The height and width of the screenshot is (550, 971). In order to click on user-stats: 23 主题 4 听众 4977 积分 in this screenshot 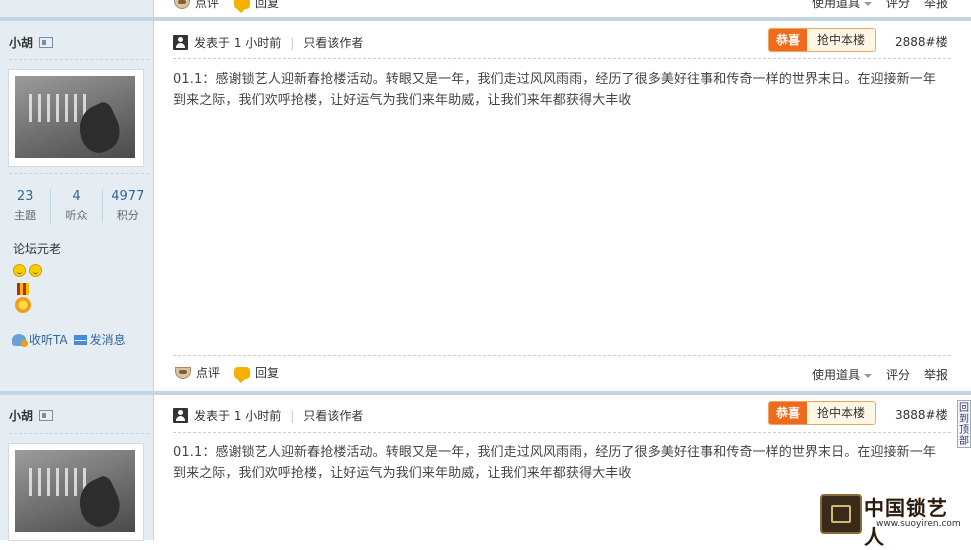, I will do `click(76, 206)`.